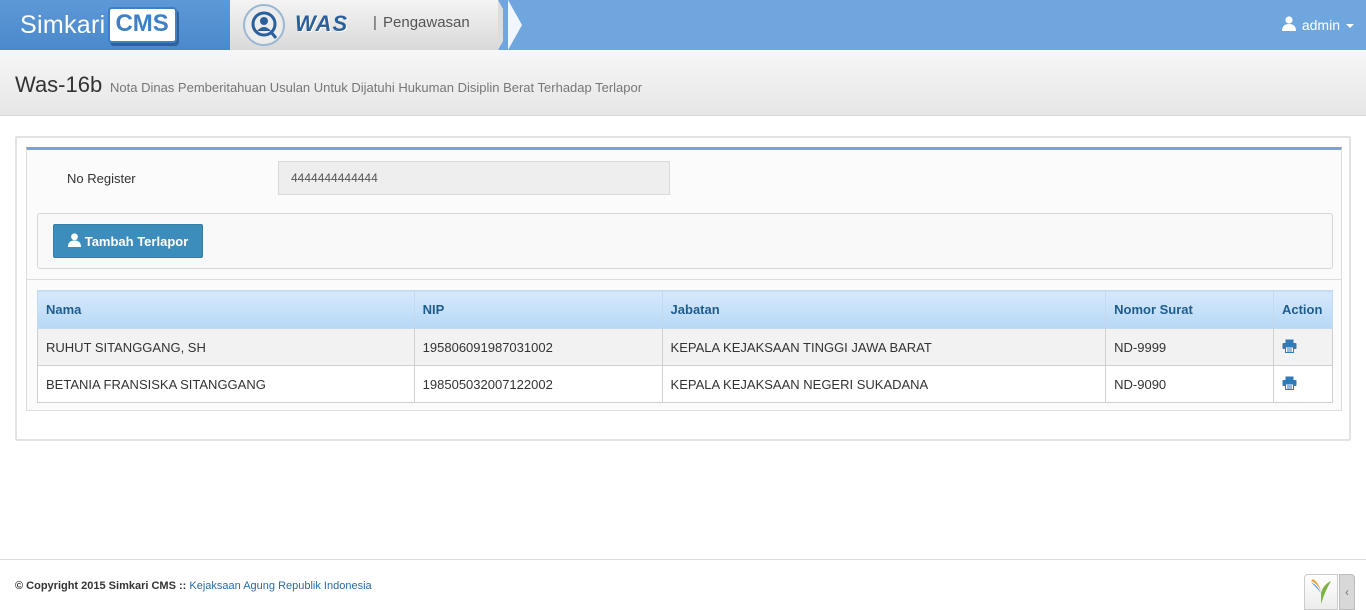 The height and width of the screenshot is (610, 1366). Describe the element at coordinates (226, 309) in the screenshot. I see `column-header-nama: Nama` at that location.